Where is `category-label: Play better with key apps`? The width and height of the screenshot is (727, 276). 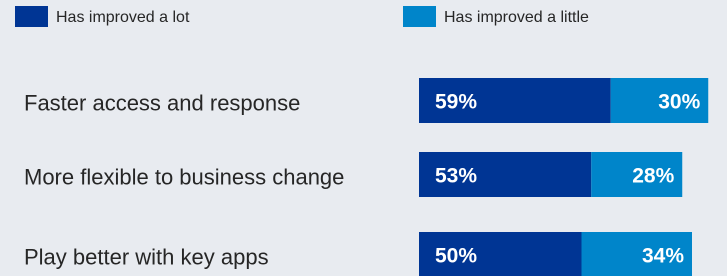 category-label: Play better with key apps is located at coordinates (146, 257).